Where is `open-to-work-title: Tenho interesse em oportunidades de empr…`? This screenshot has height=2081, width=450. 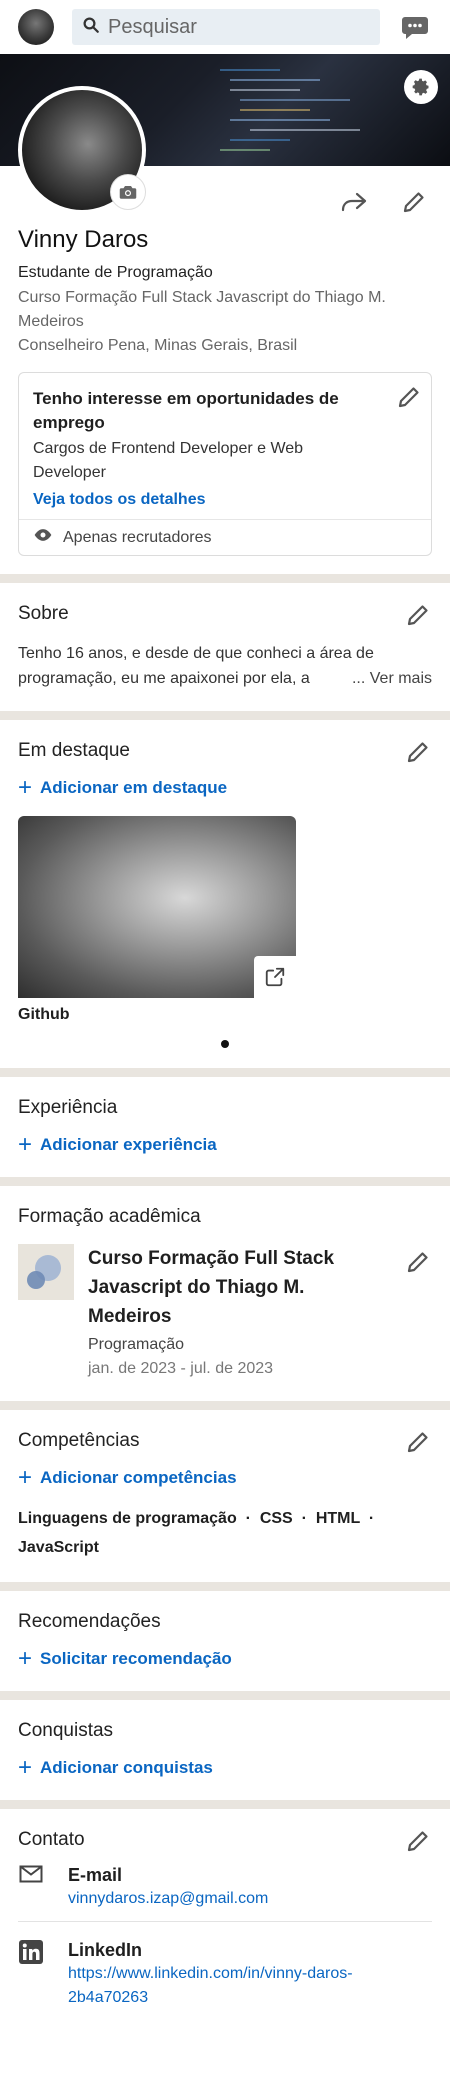 open-to-work-title: Tenho interesse em oportunidades de empr… is located at coordinates (186, 410).